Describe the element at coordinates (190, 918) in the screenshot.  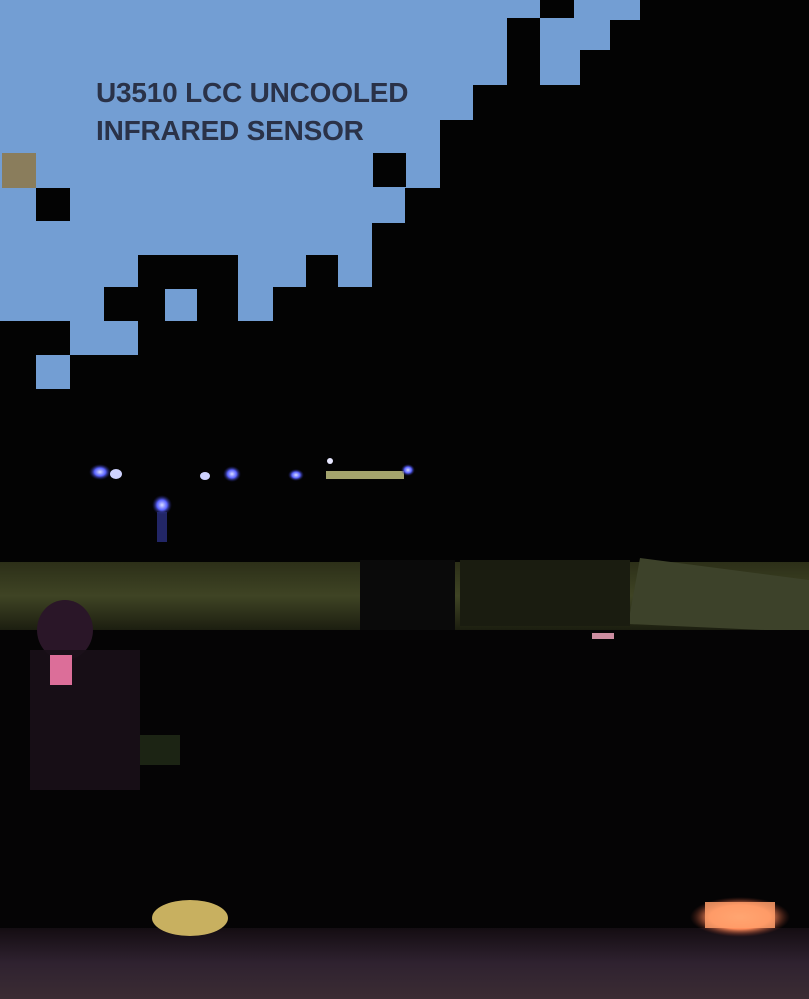
I see `warm-object-left` at that location.